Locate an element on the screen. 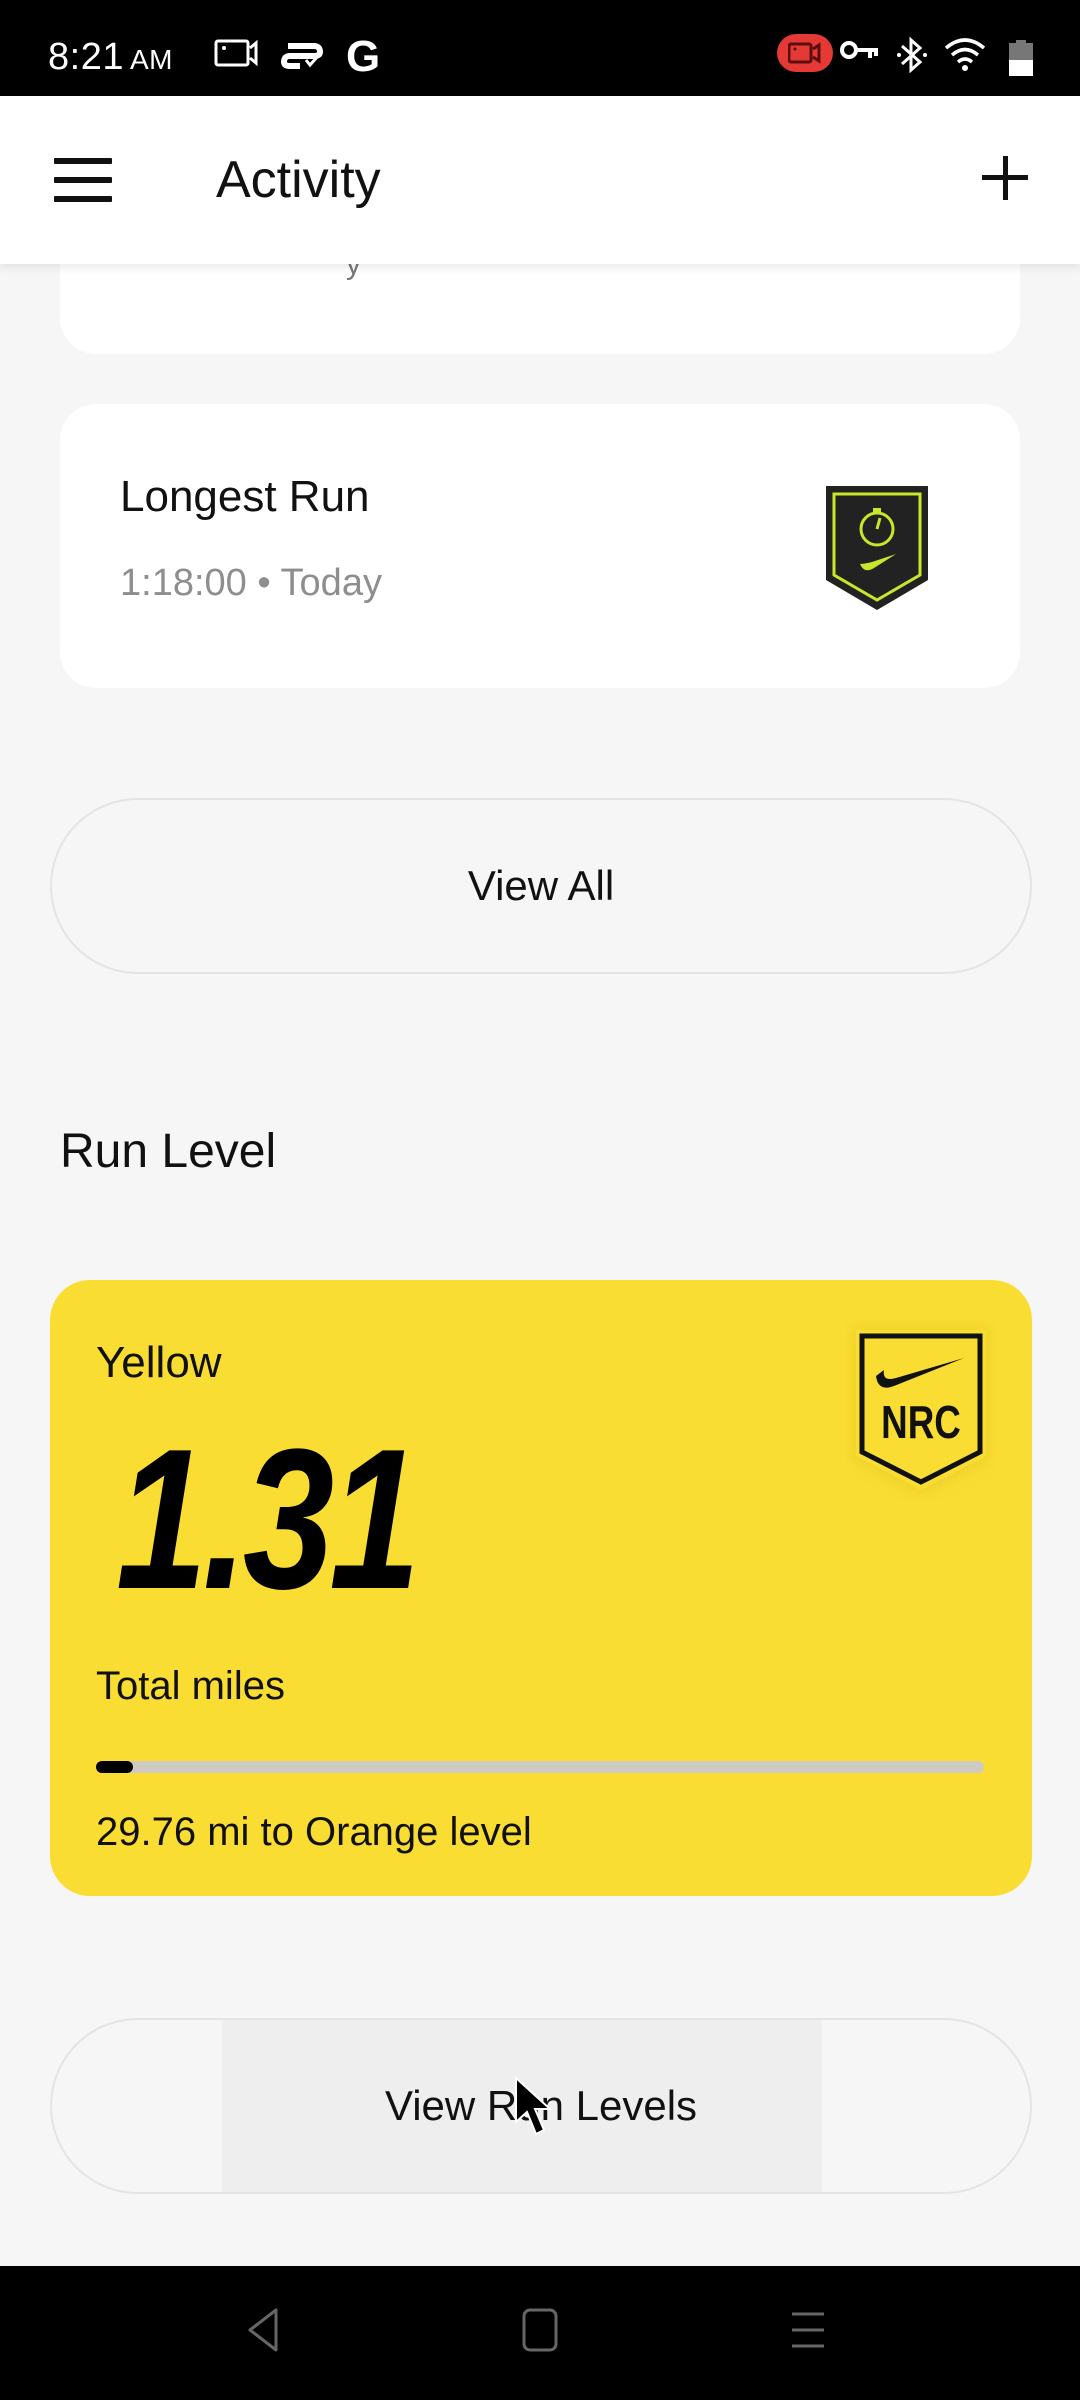 This screenshot has width=1080, height=2400. achievement-title: Longest Run is located at coordinates (245, 496).